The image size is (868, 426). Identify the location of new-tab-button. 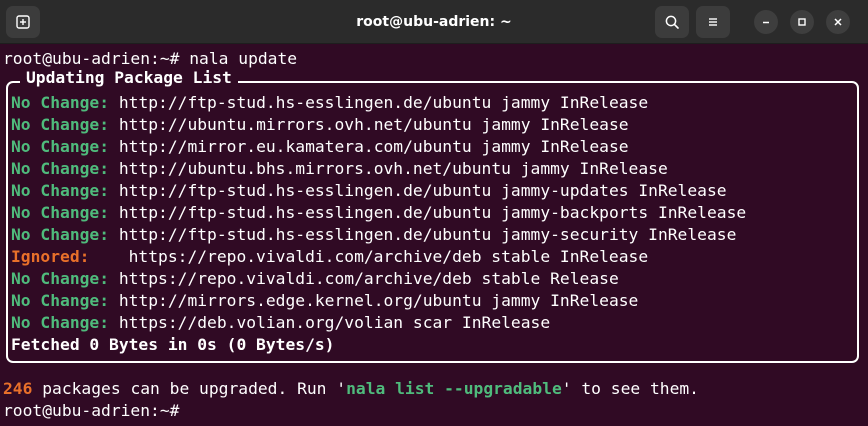
(23, 22).